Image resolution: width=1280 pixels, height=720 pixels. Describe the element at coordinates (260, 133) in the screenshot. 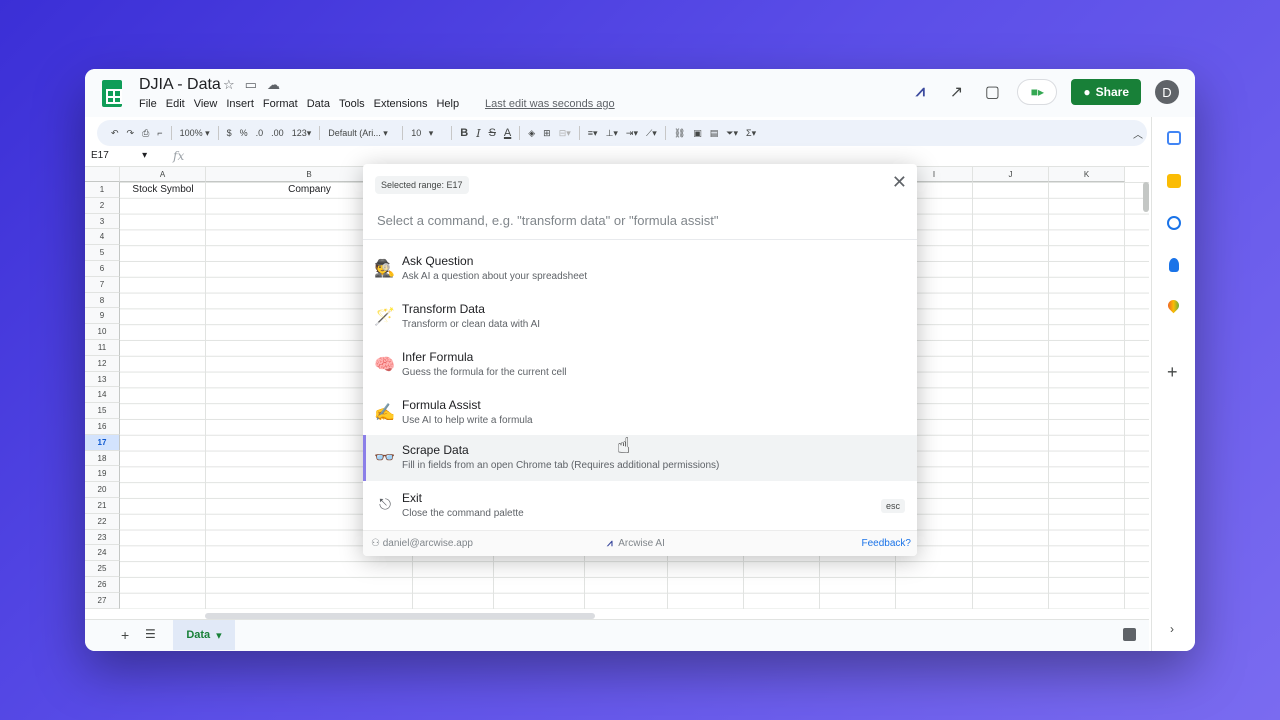

I see `decrease-decimal-button: .0` at that location.